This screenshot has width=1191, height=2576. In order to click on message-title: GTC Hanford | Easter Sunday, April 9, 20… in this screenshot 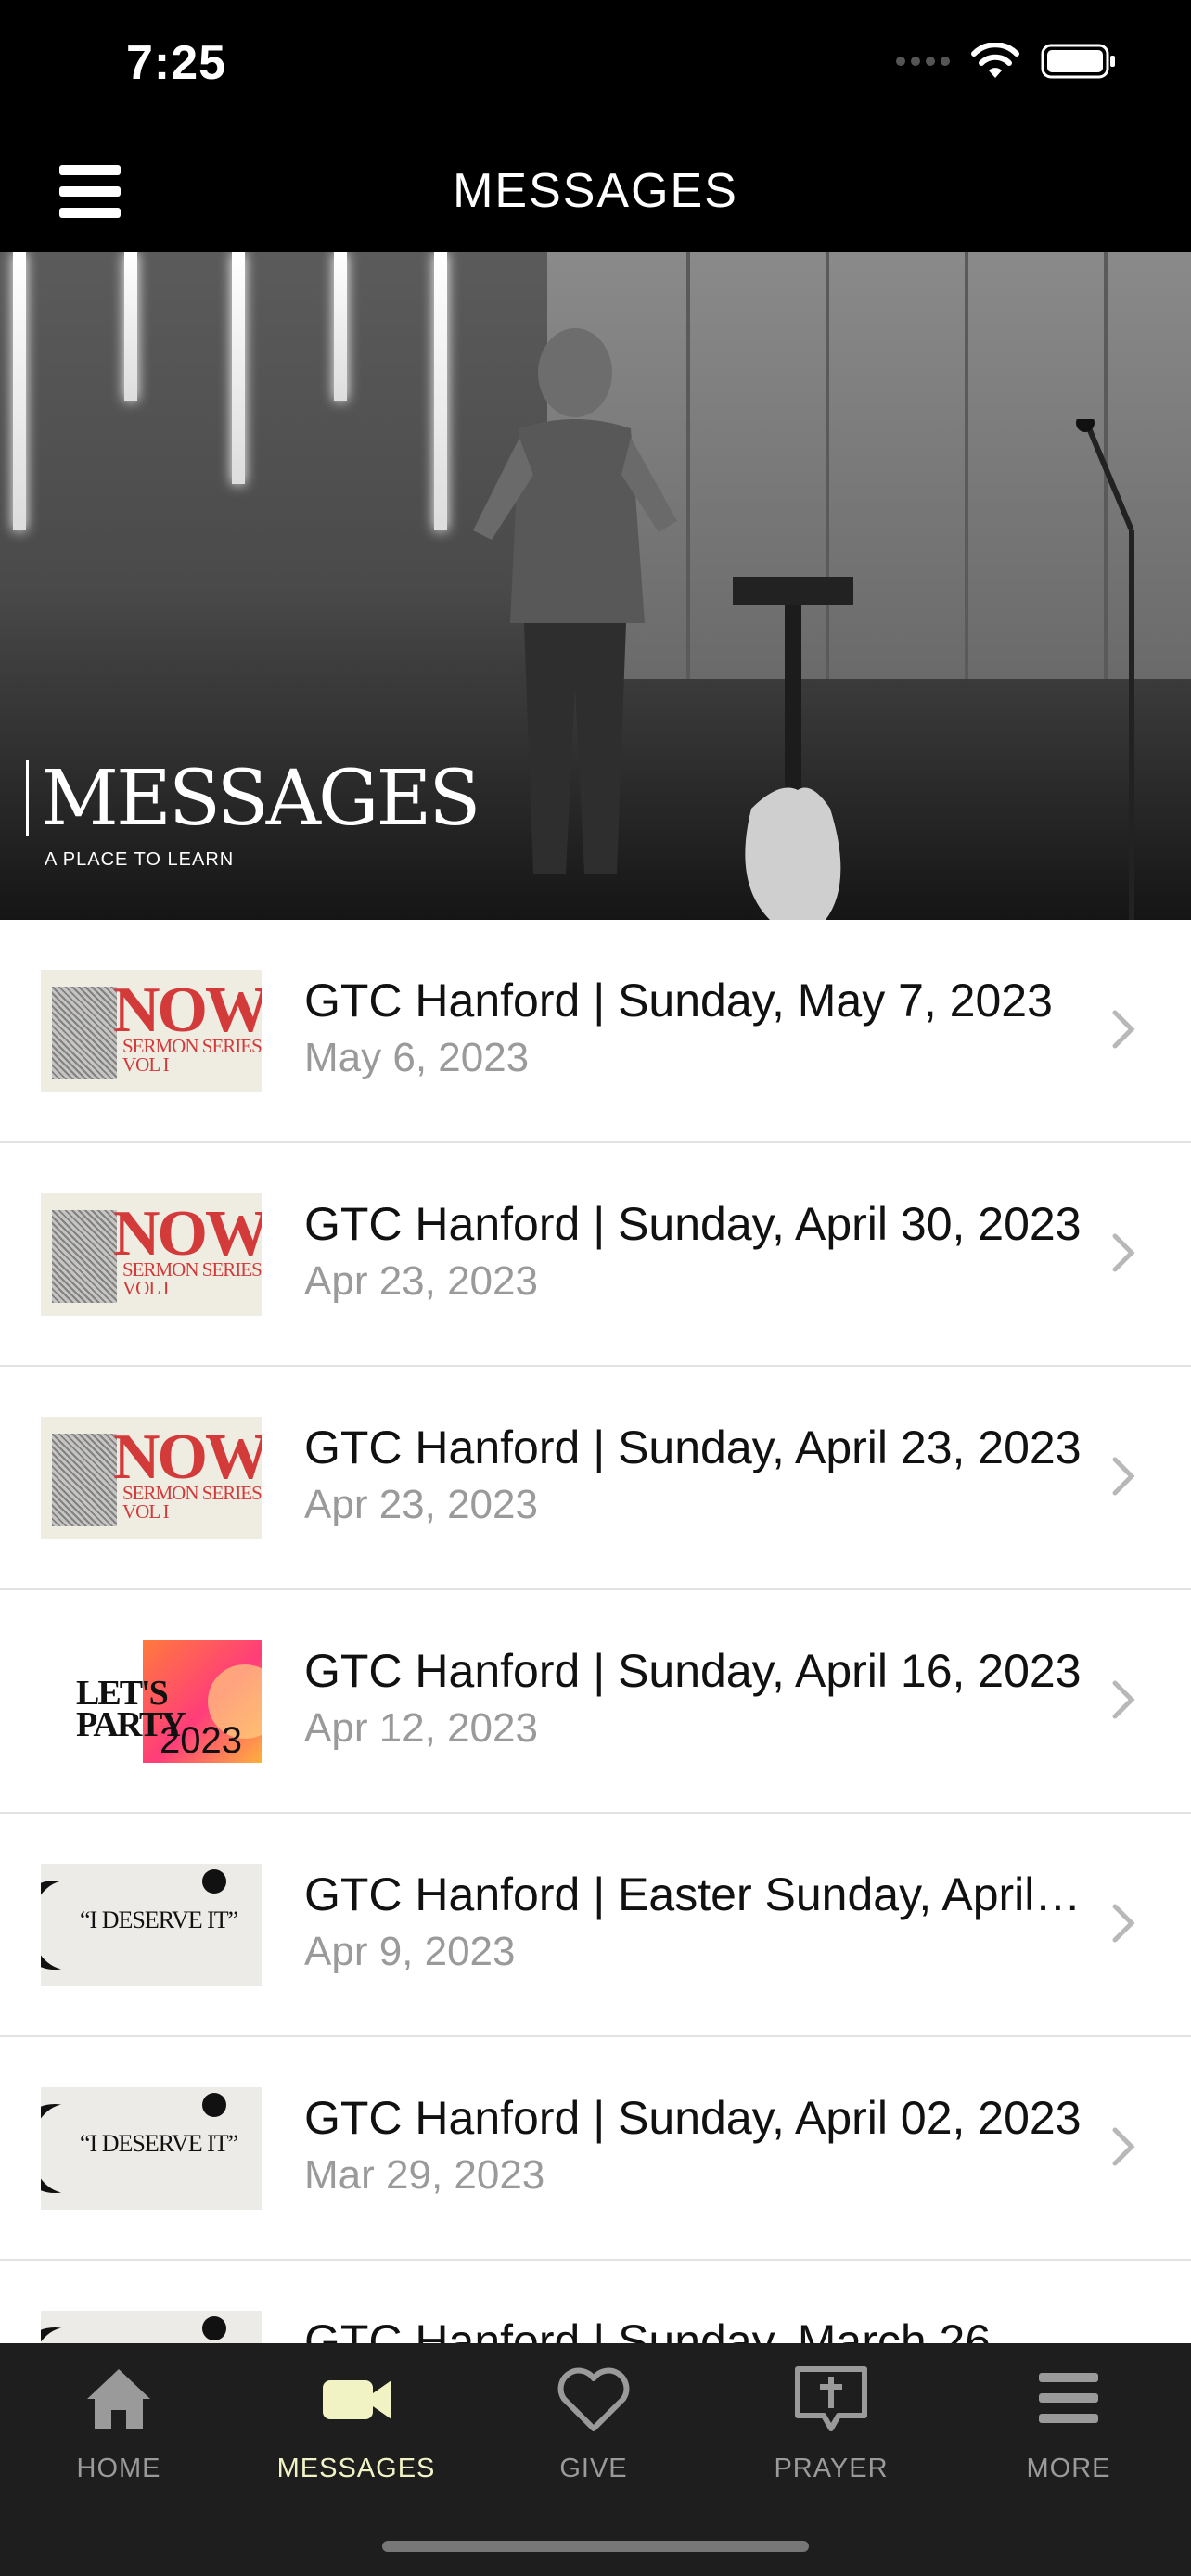, I will do `click(693, 1894)`.